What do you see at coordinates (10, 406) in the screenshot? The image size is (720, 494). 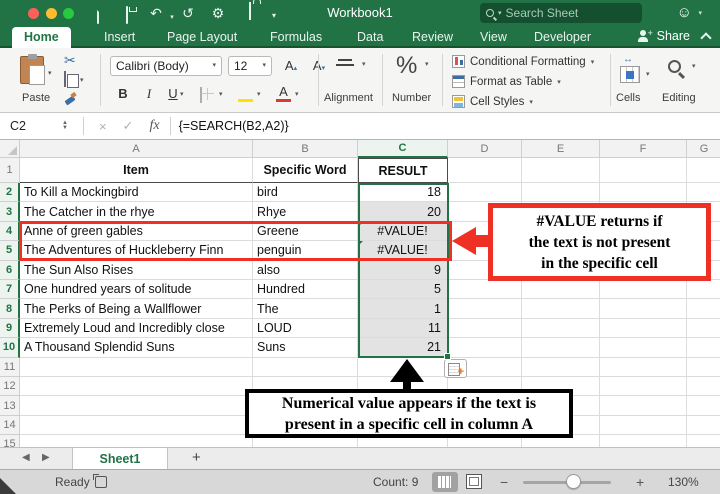 I see `row-header-13: 13` at bounding box center [10, 406].